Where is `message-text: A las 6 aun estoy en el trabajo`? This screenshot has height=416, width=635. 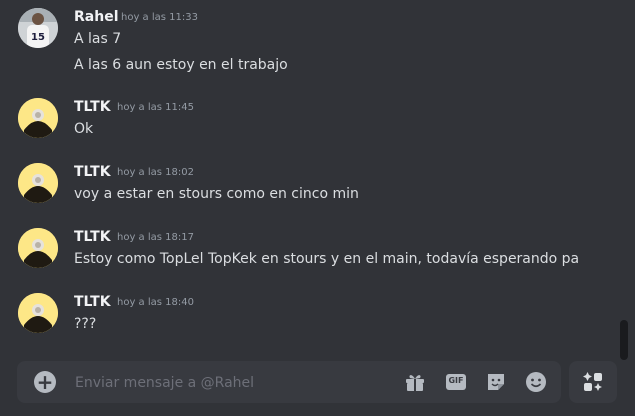
message-text: A las 6 aun estoy en el trabajo is located at coordinates (181, 65).